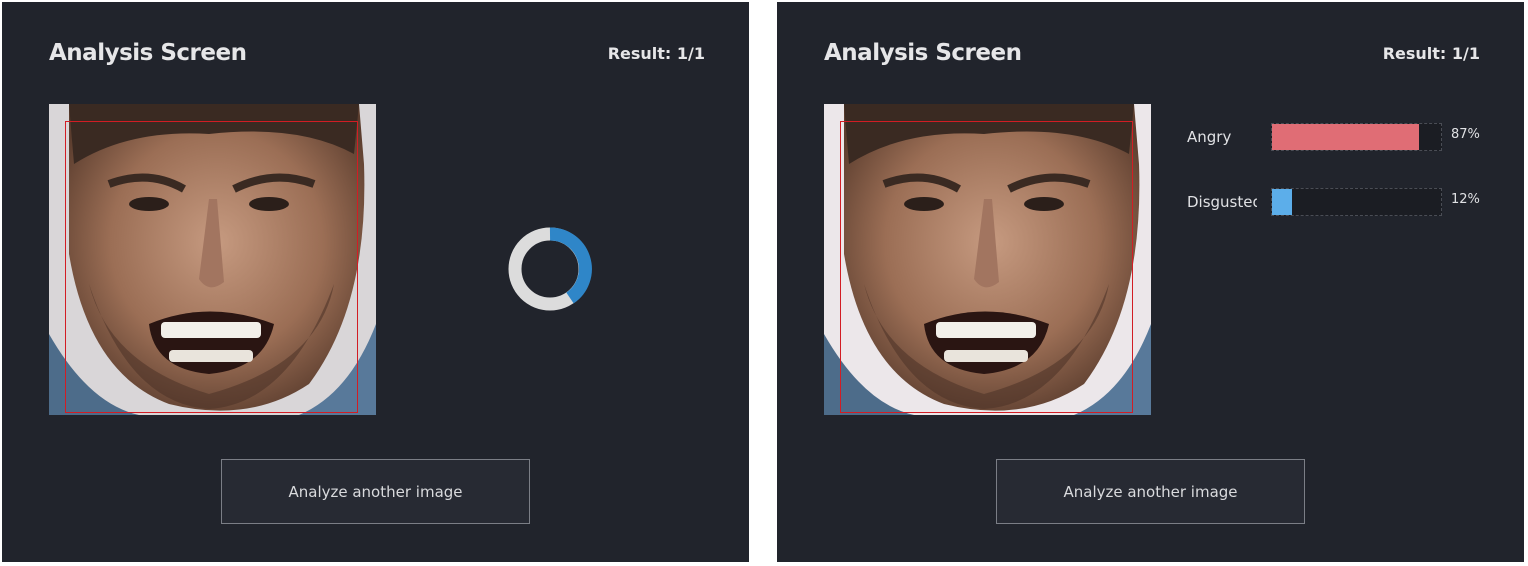 The image size is (1528, 566). What do you see at coordinates (1465, 199) in the screenshot?
I see `emotion-percent: 12%` at bounding box center [1465, 199].